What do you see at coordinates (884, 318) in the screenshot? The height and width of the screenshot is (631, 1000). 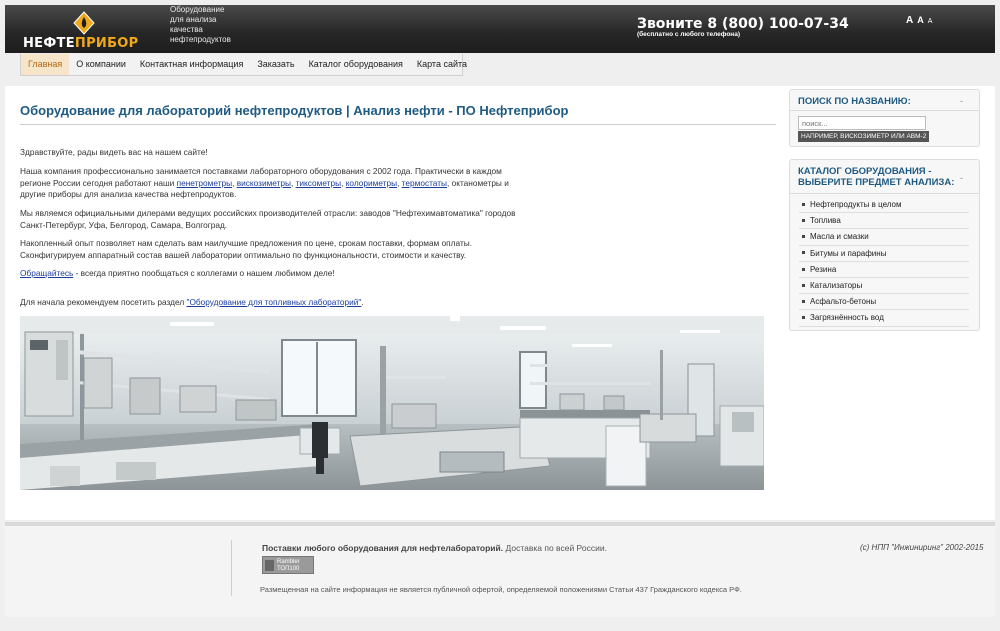 I see `catalog-item-water-pollution: Загрязнённость вод` at bounding box center [884, 318].